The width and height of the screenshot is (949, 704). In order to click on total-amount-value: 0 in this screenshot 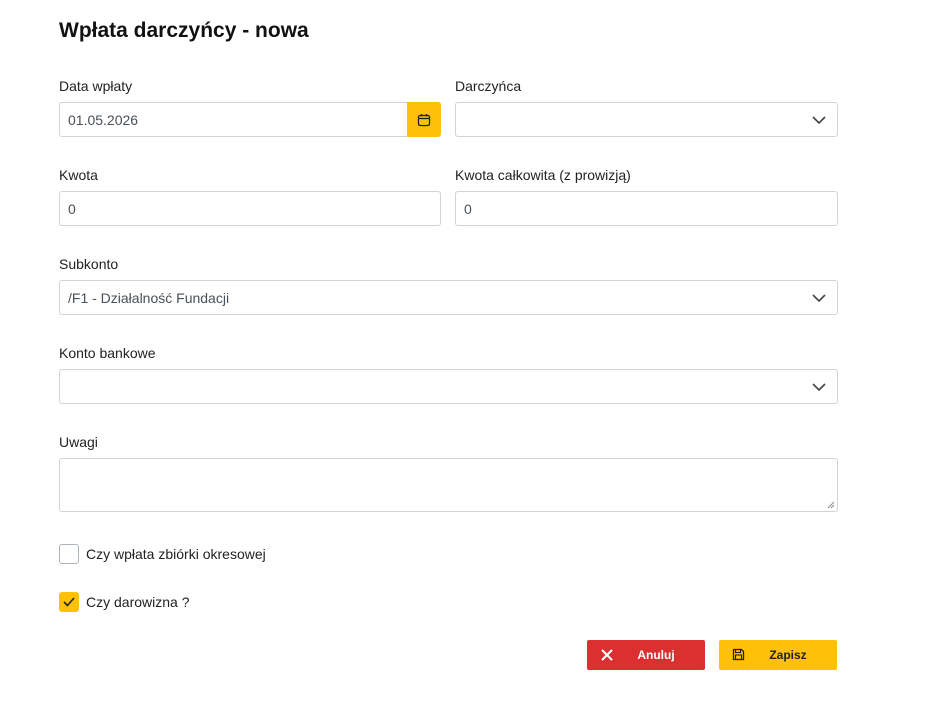, I will do `click(468, 208)`.